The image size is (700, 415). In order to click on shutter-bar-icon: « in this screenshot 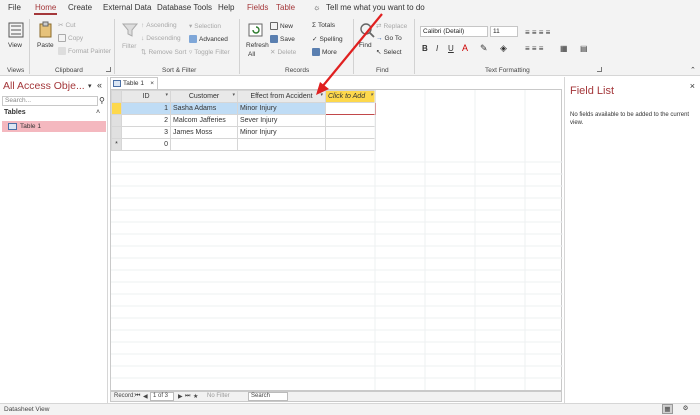, I will do `click(99, 85)`.